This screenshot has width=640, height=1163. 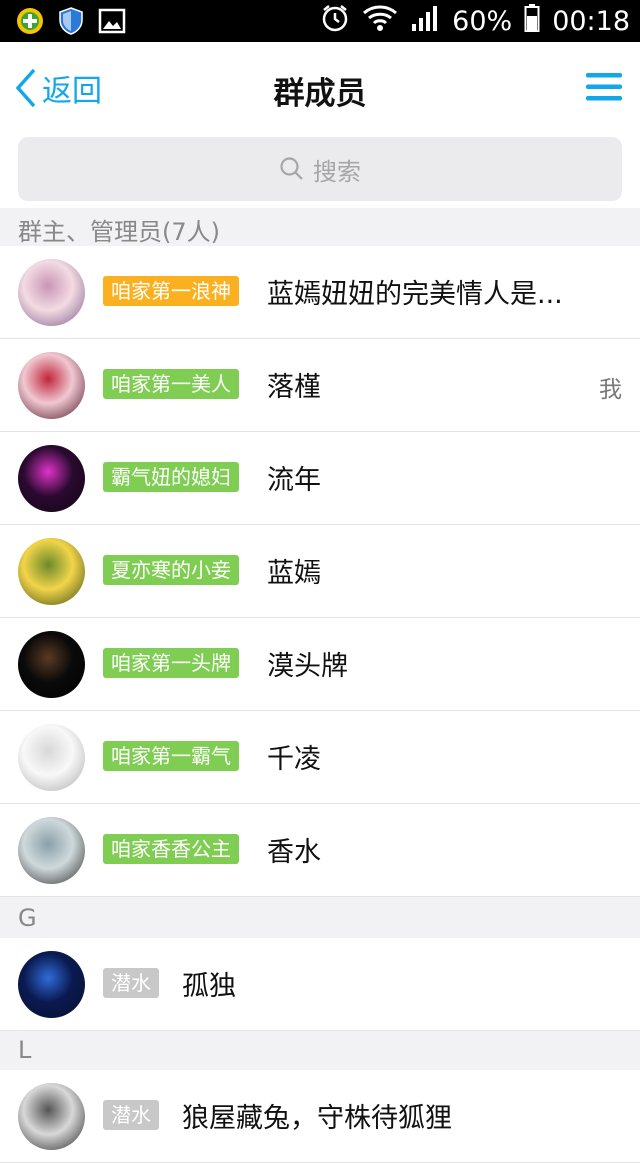 I want to click on shield-icon, so click(x=71, y=23).